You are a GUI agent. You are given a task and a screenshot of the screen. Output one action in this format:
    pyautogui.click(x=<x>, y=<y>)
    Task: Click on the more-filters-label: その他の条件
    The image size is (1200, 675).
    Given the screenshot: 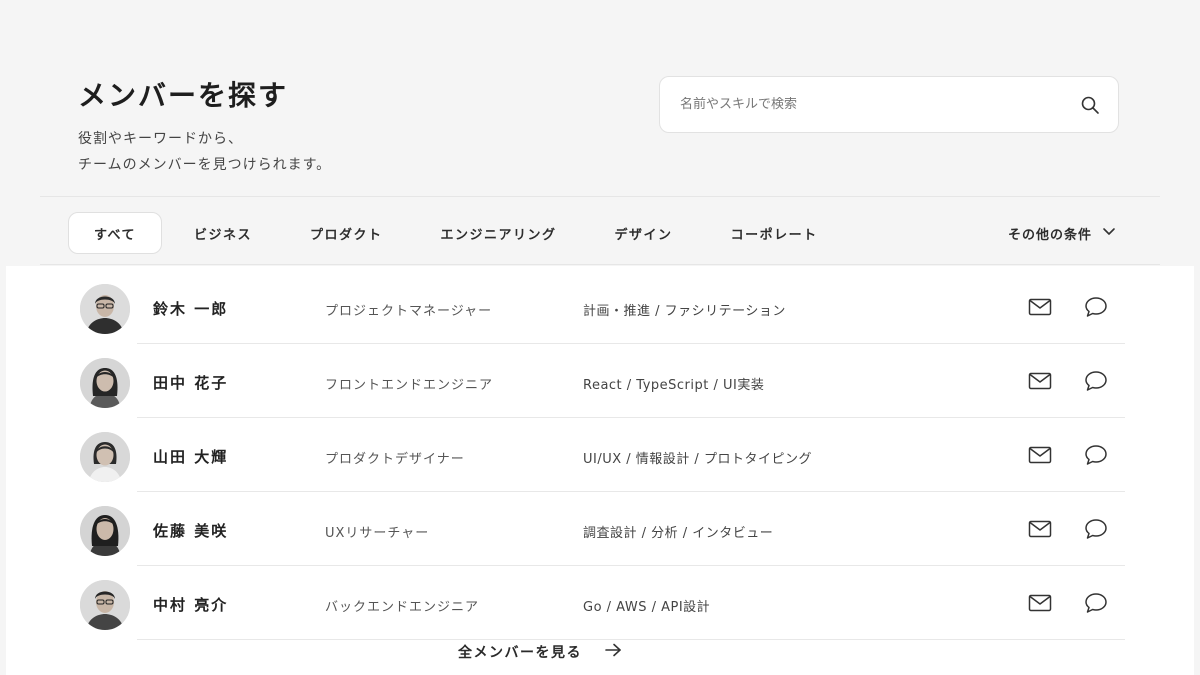 What is the action you would take?
    pyautogui.click(x=1049, y=235)
    